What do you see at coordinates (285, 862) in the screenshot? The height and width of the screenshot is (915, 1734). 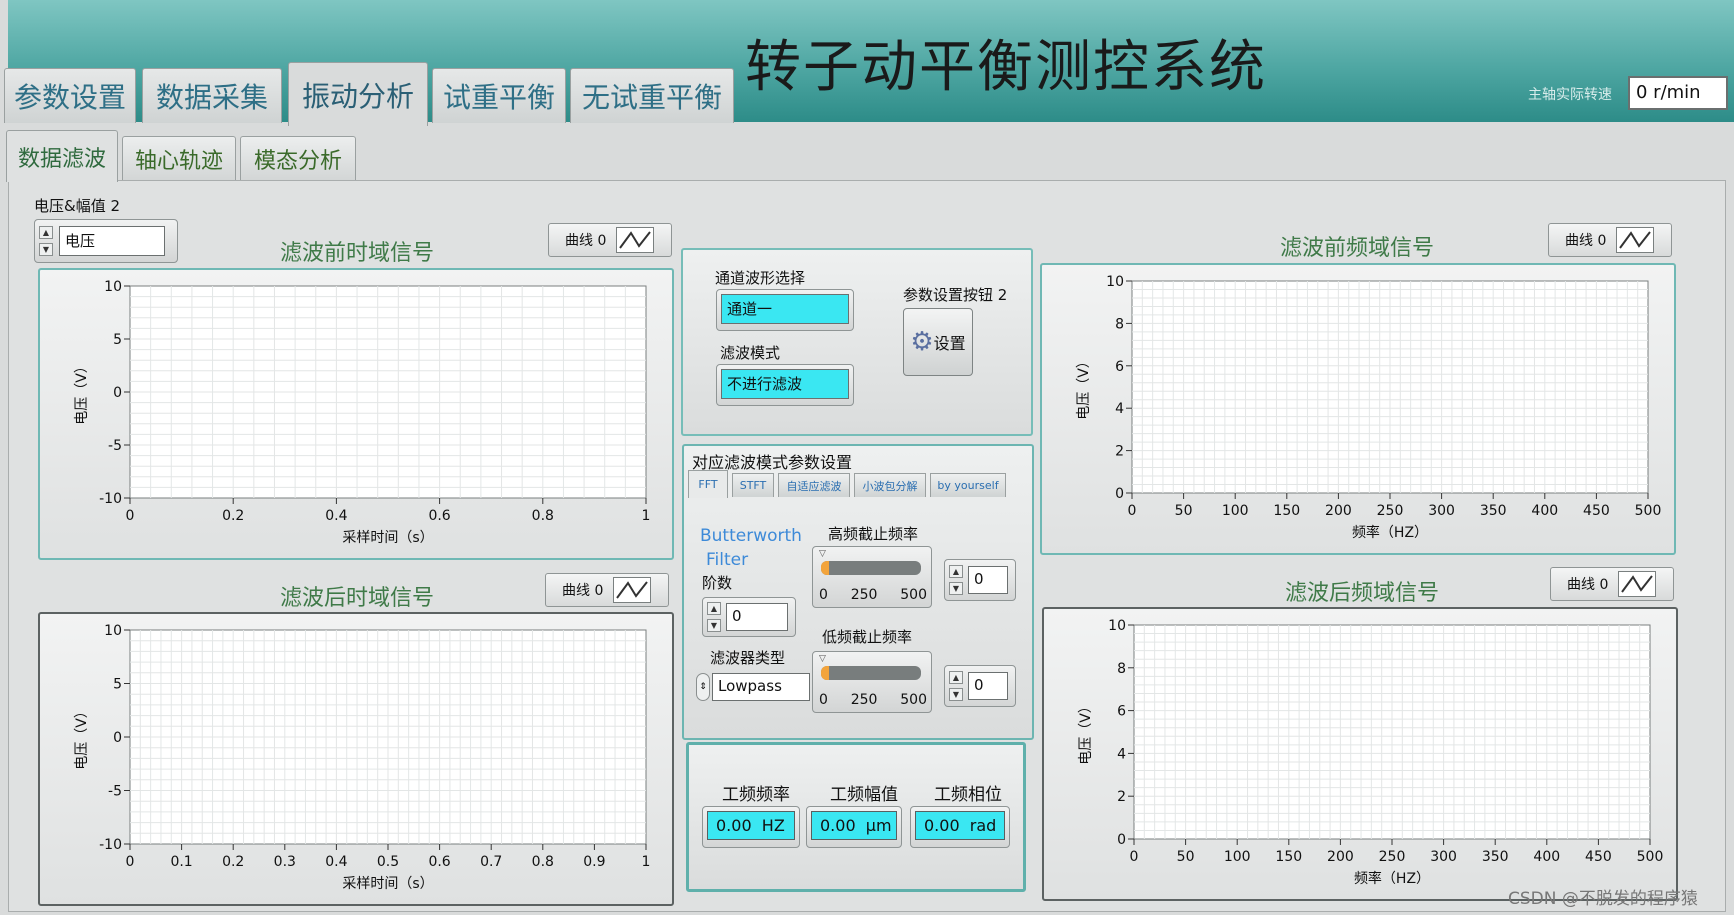 I see `x-tick-label: 0.3` at bounding box center [285, 862].